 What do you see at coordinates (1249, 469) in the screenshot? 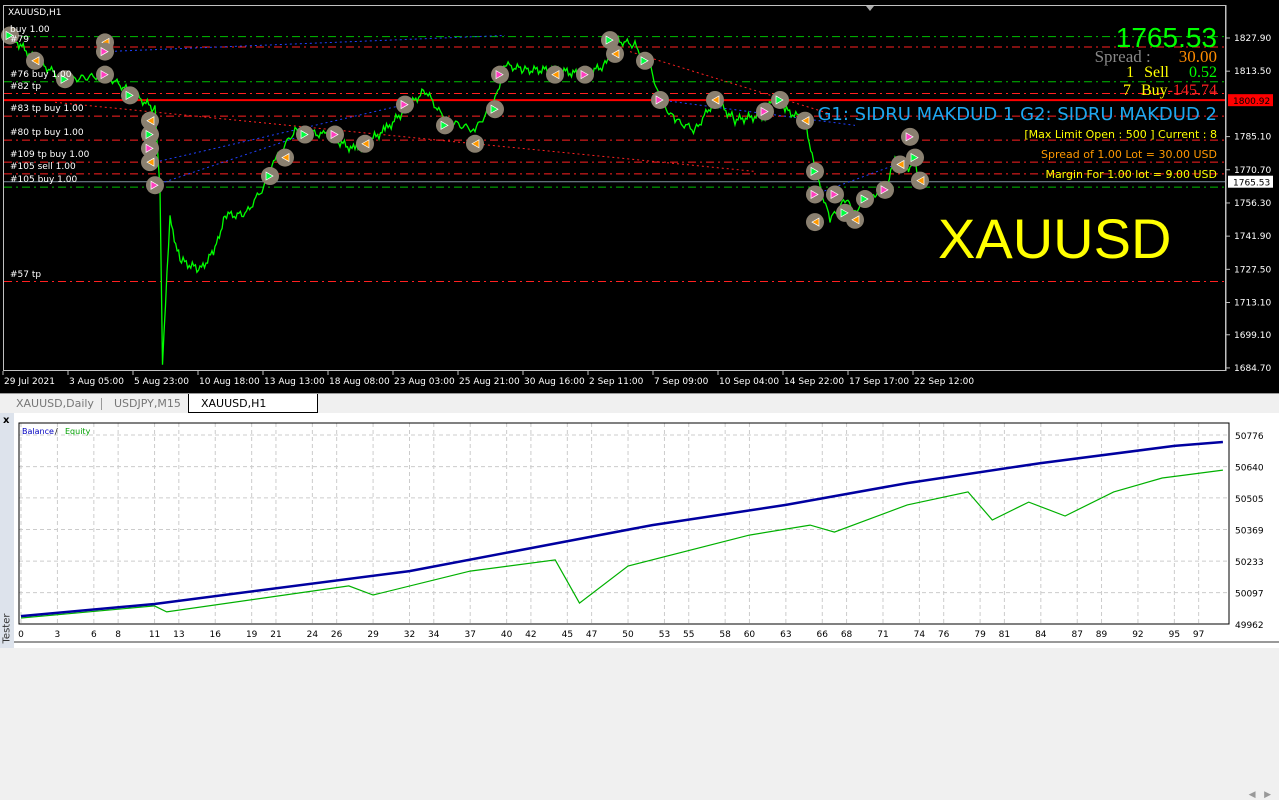
I see `y-tick-label: 50640` at bounding box center [1249, 469].